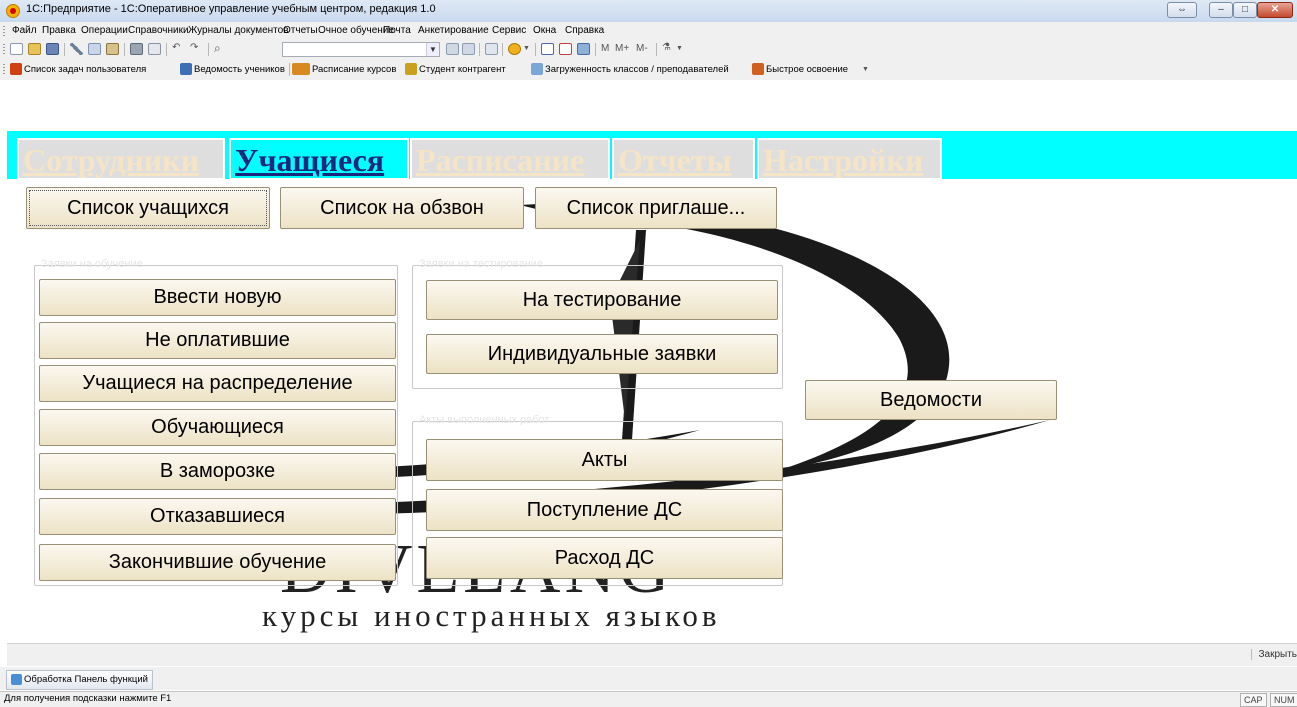 Image resolution: width=1297 pixels, height=707 pixels. I want to click on for-testing-button: На тестирование, so click(602, 300).